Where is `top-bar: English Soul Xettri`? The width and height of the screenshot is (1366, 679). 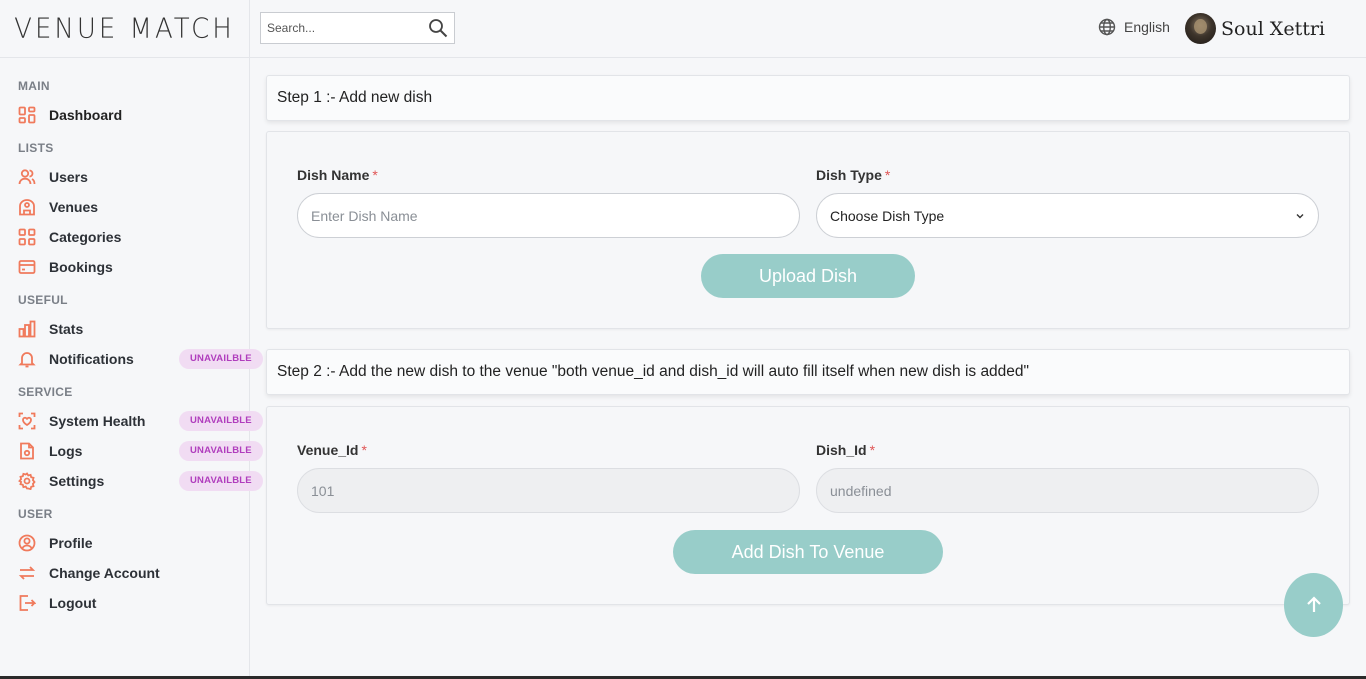 top-bar: English Soul Xettri is located at coordinates (808, 29).